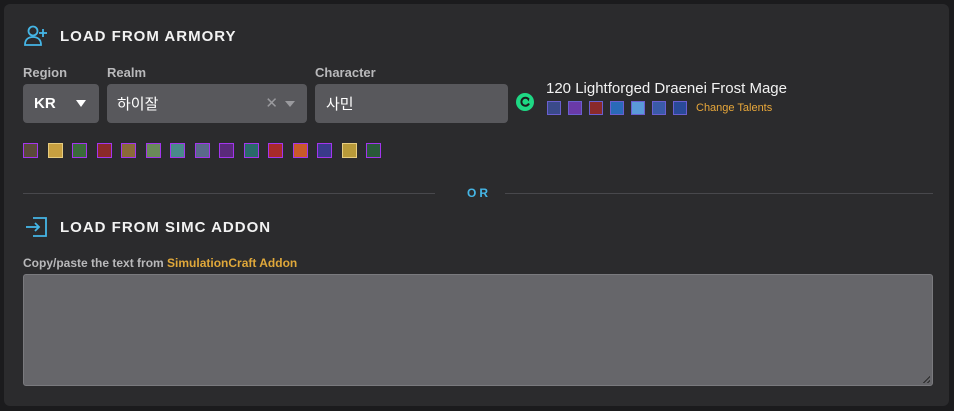 The image size is (954, 411). I want to click on chest-gear-icon, so click(128, 150).